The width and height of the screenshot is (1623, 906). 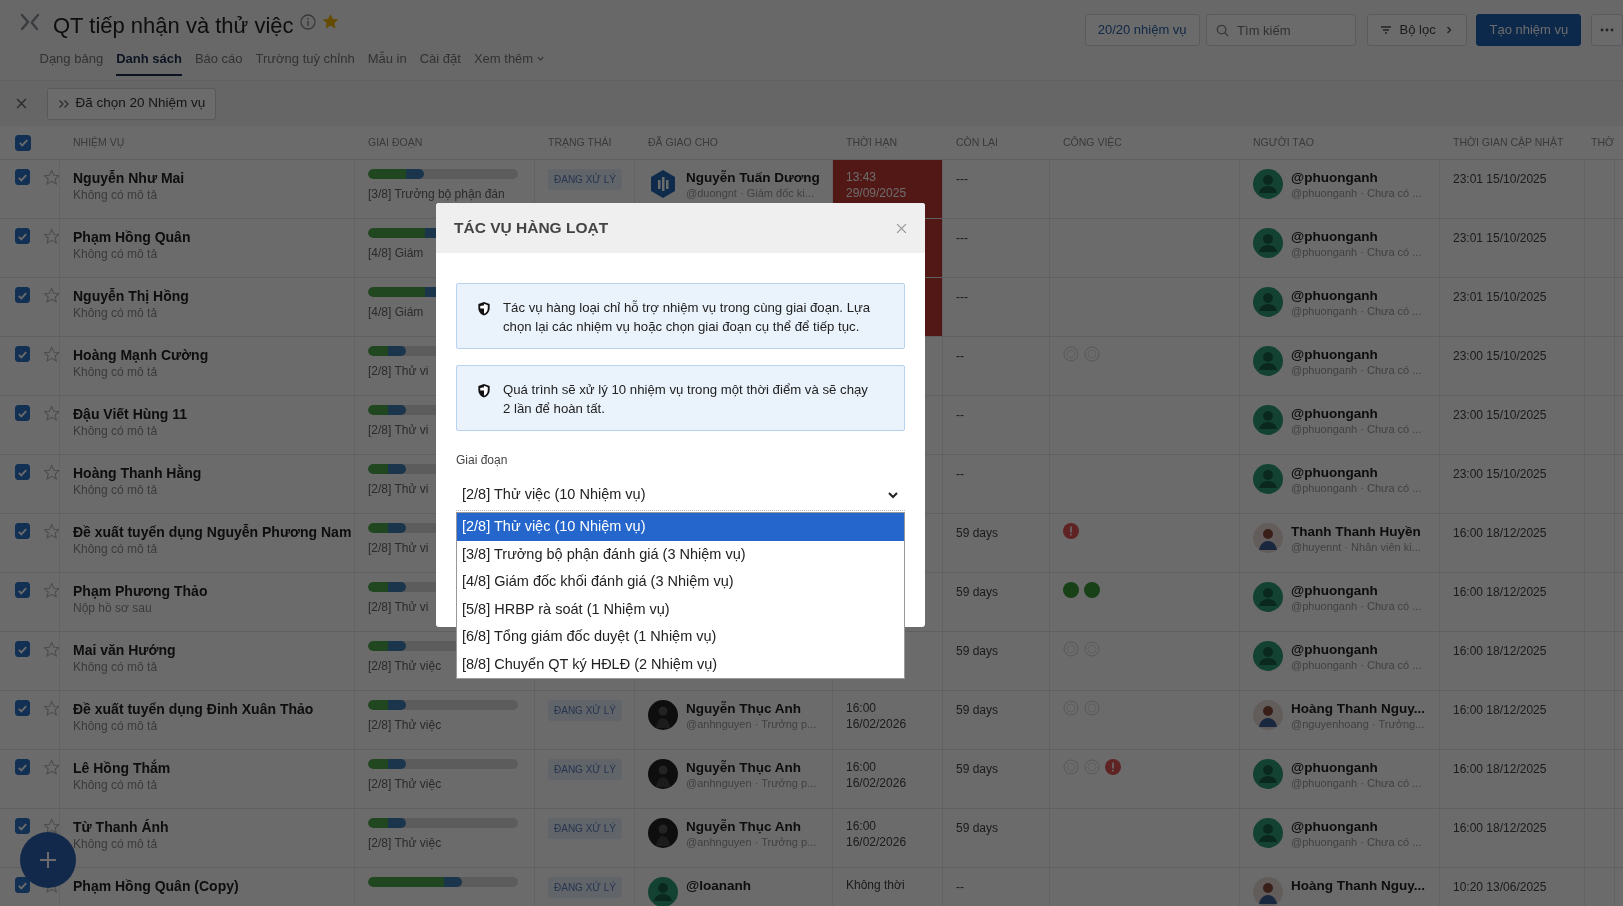 What do you see at coordinates (137, 473) in the screenshot?
I see `task-name: Hoàng Thanh Hằng` at bounding box center [137, 473].